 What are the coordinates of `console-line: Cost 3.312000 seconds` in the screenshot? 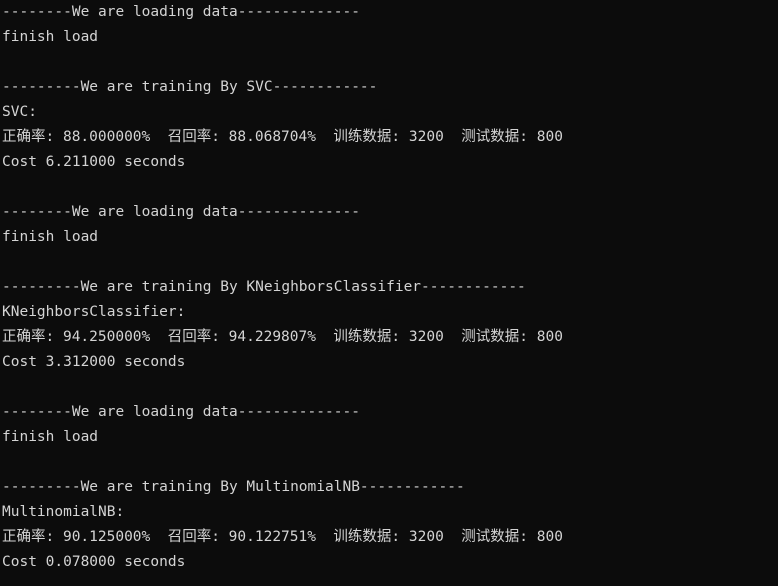 It's located at (94, 362).